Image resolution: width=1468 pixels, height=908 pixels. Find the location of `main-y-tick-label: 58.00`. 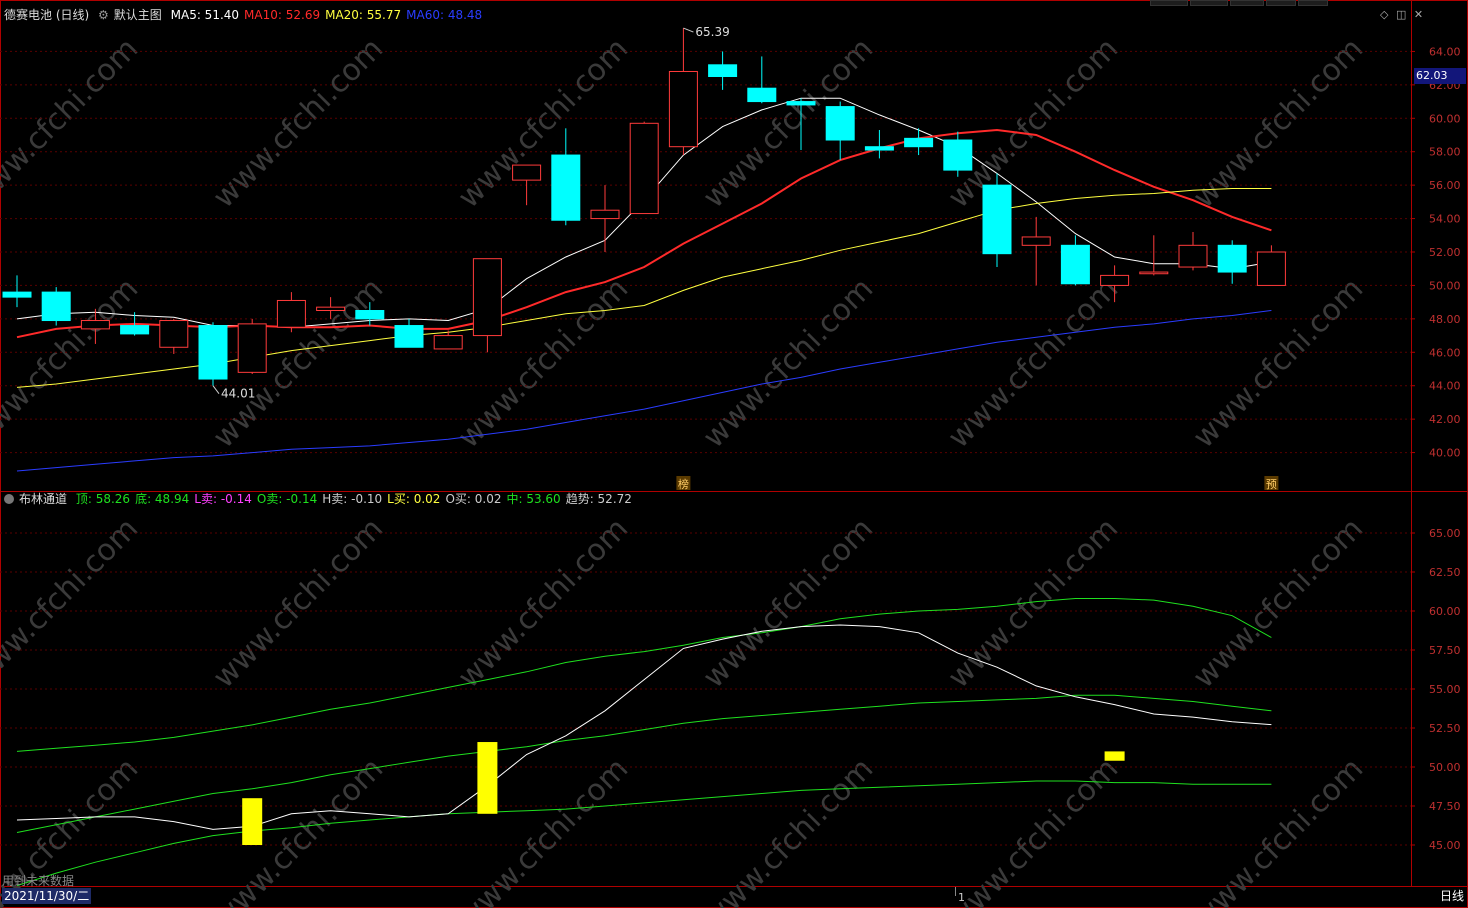

main-y-tick-label: 58.00 is located at coordinates (1445, 152).